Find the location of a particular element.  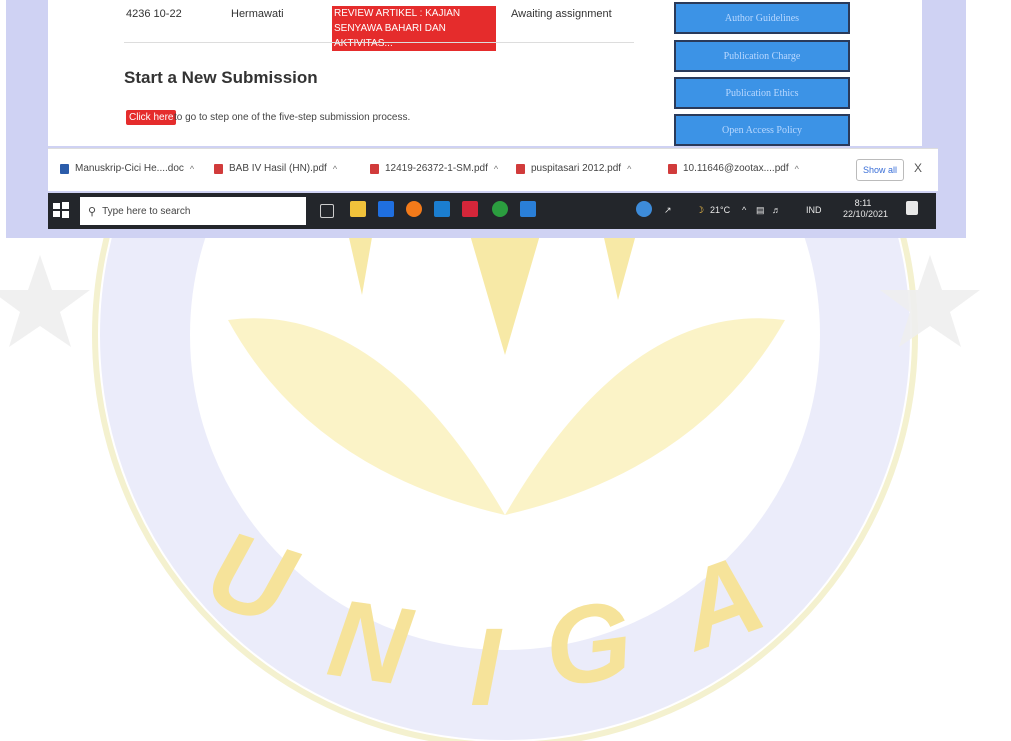

dropbox-icon is located at coordinates (386, 209).